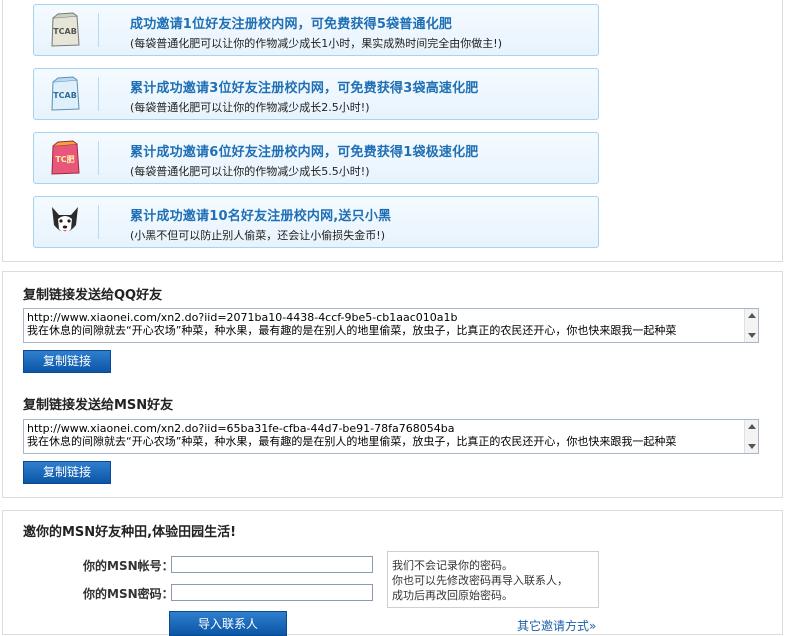 This screenshot has height=636, width=787. Describe the element at coordinates (452, 595) in the screenshot. I see `note-line: 成功后再改回原始密码。` at that location.